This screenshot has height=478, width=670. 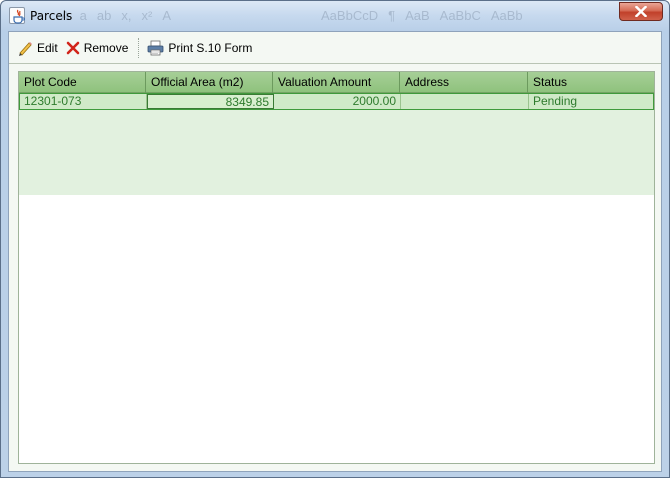 I want to click on column-header-address: Address, so click(x=464, y=82).